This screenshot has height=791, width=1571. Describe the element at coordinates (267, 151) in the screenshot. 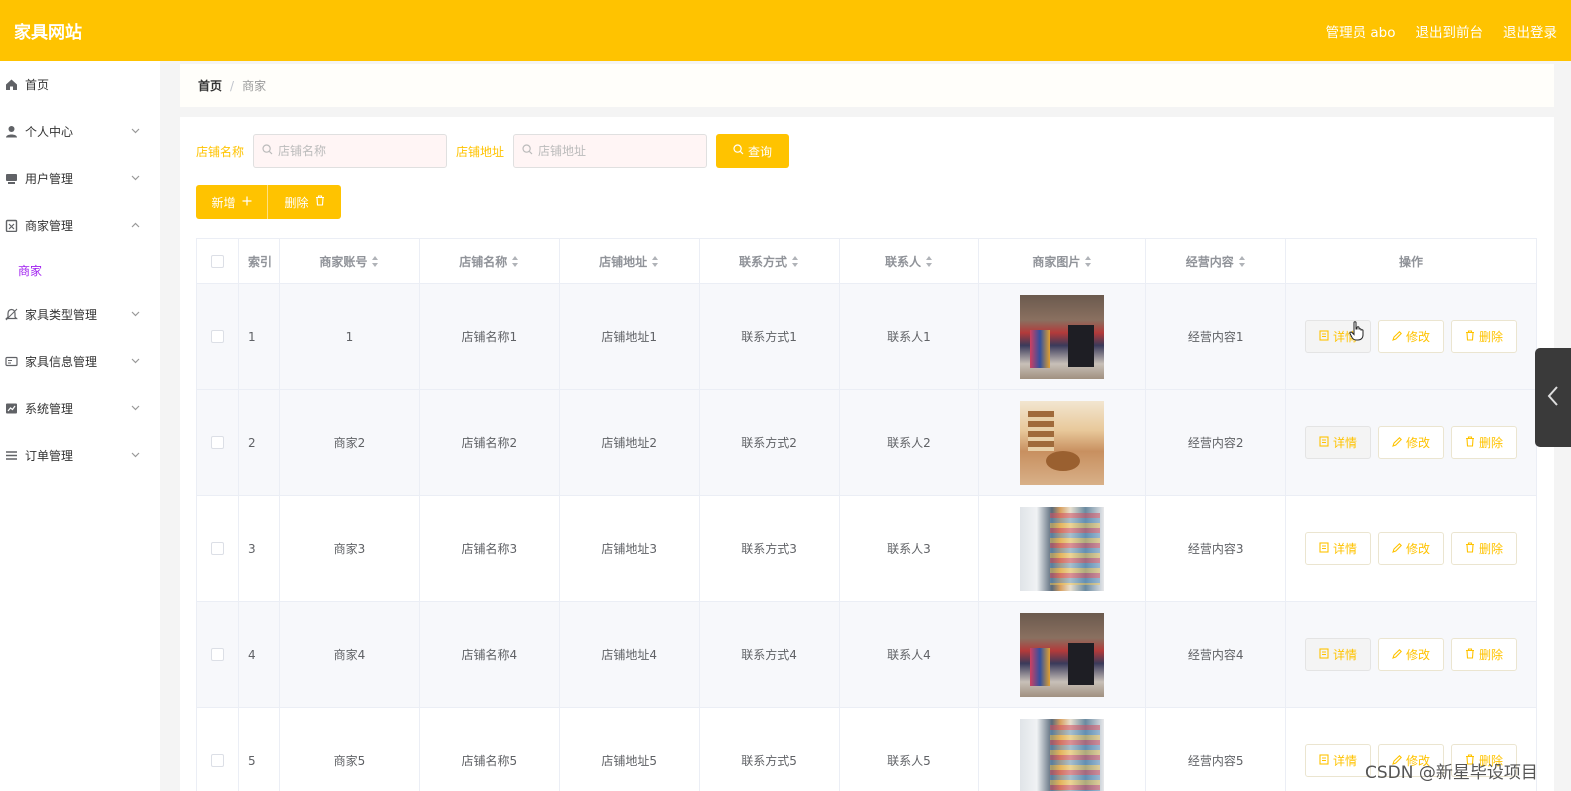

I see `search-icon` at that location.